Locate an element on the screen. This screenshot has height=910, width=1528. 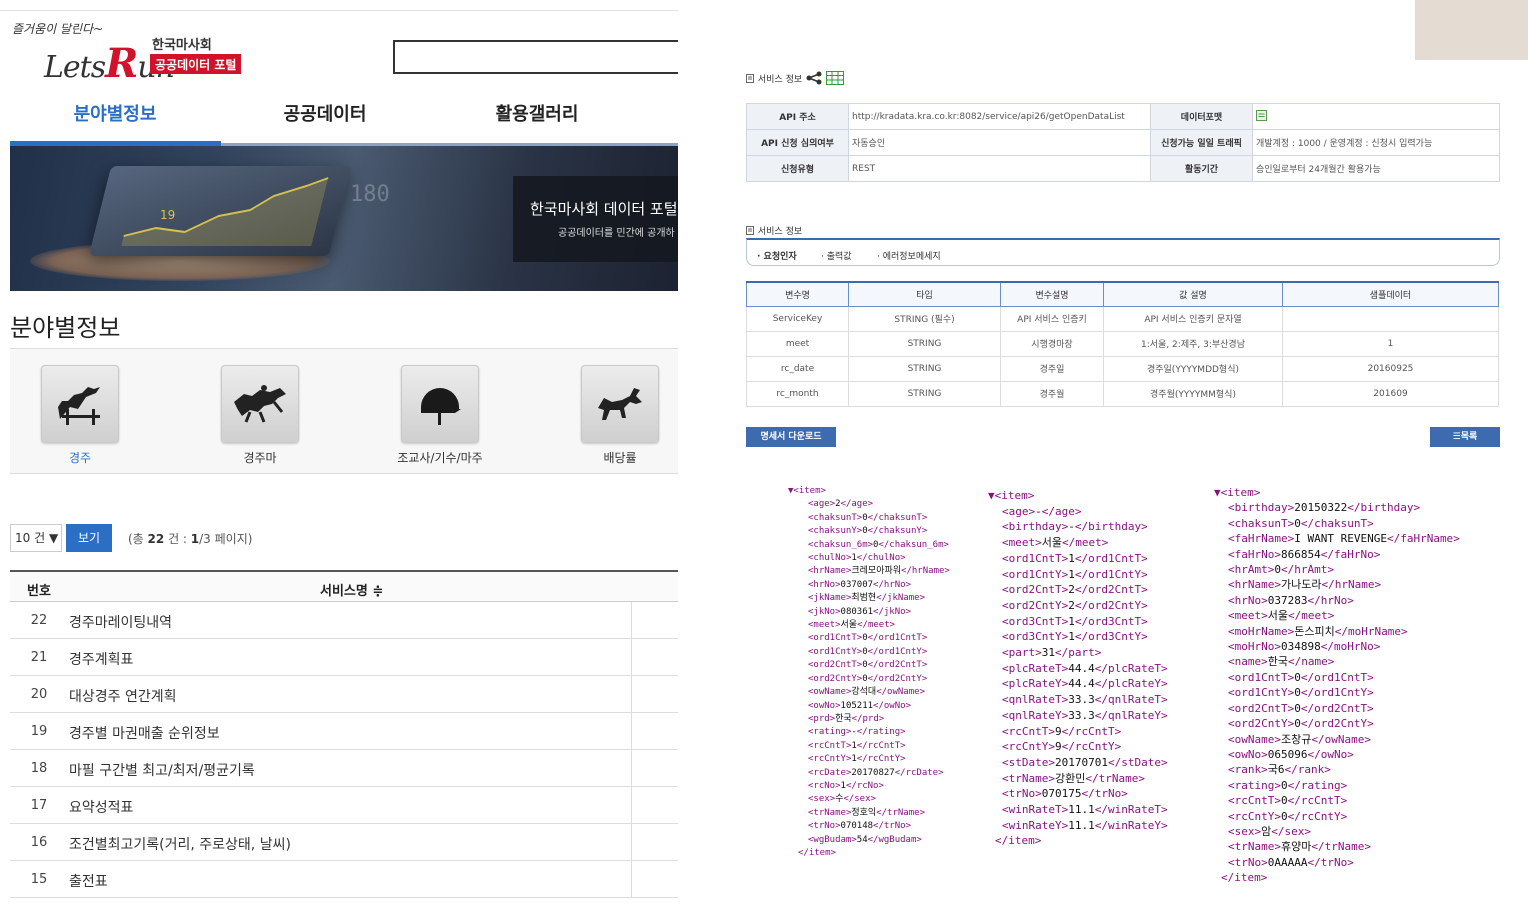
xml-tag-name: hrAmt is located at coordinates (1311, 570).